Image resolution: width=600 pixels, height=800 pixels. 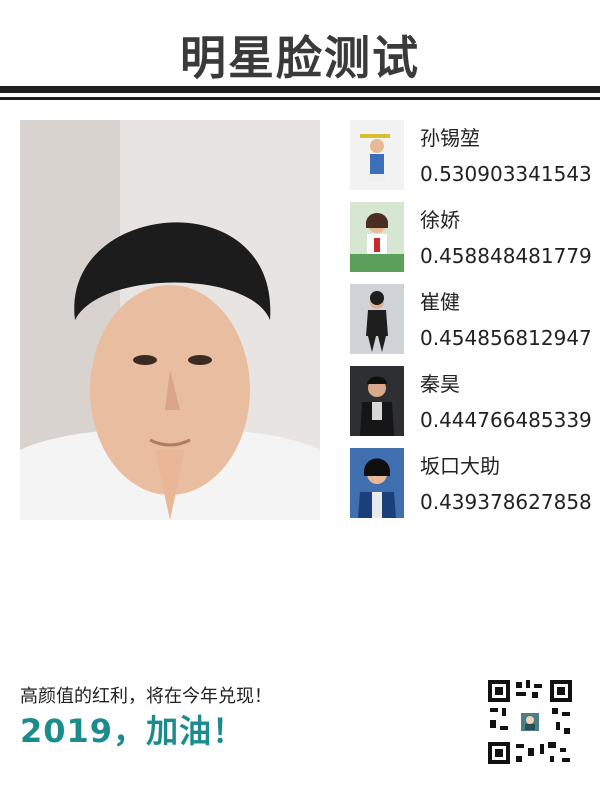 What do you see at coordinates (471, 161) in the screenshot?
I see `match-item: 孙锡堃 0.530903341543` at bounding box center [471, 161].